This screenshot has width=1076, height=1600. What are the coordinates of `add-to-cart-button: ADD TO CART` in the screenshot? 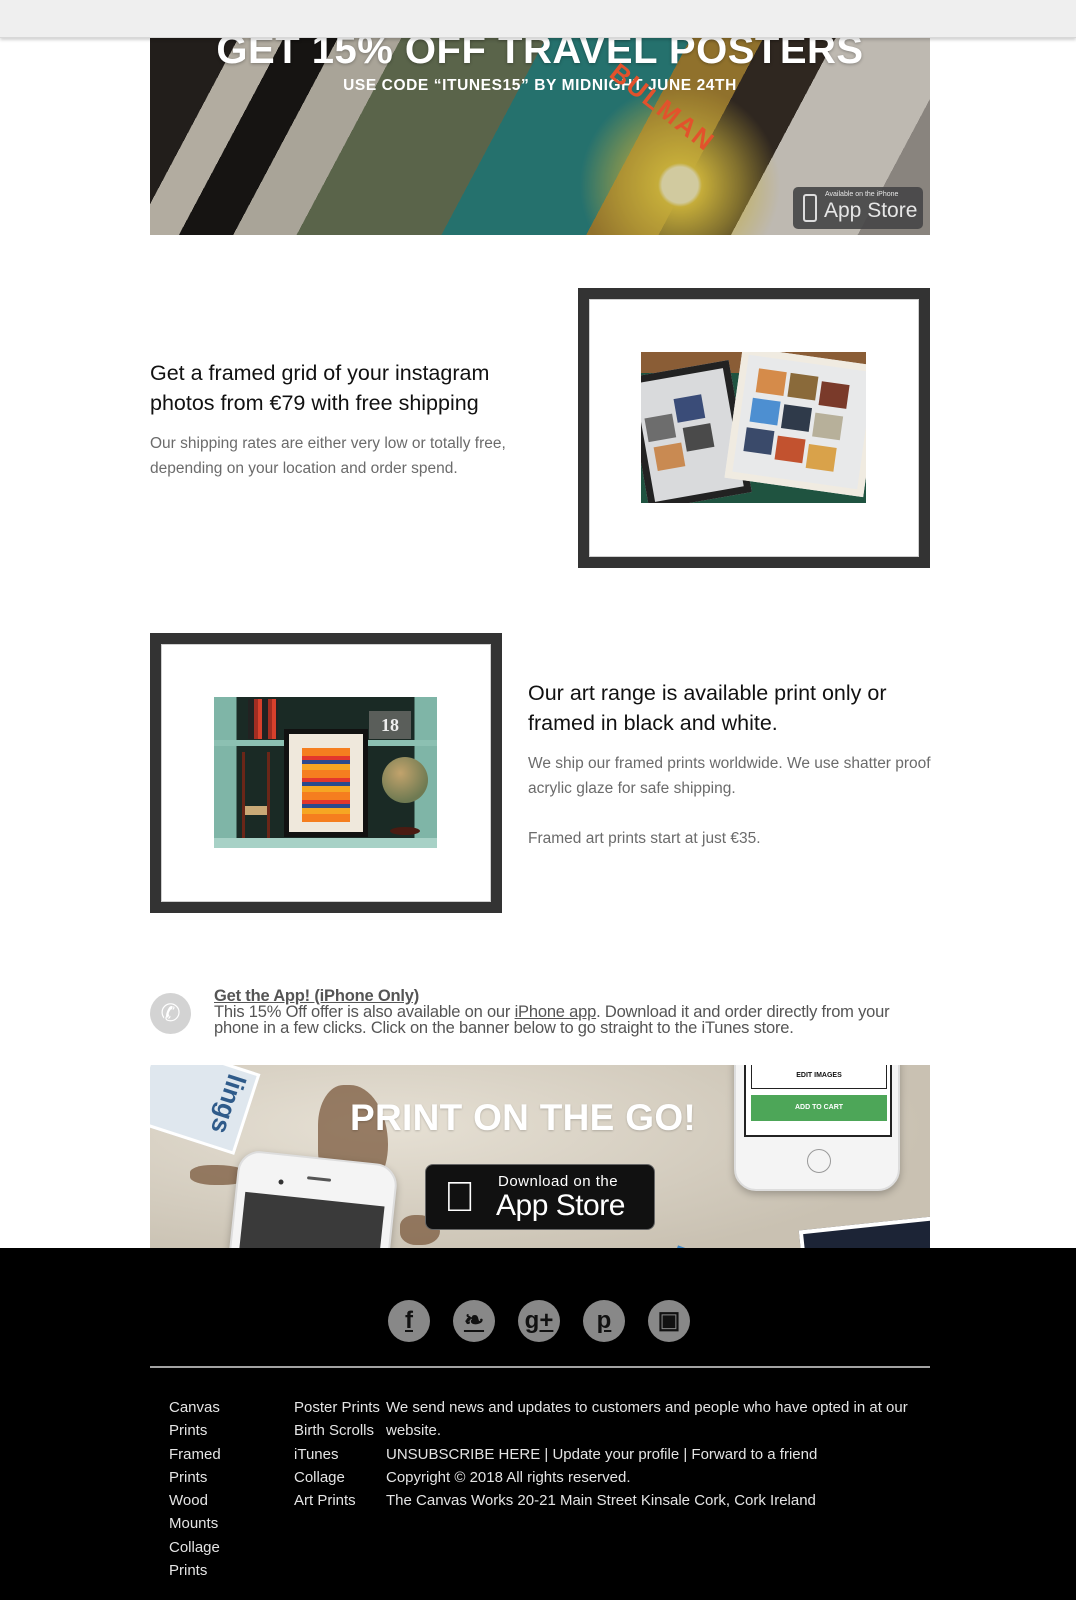 It's located at (819, 1108).